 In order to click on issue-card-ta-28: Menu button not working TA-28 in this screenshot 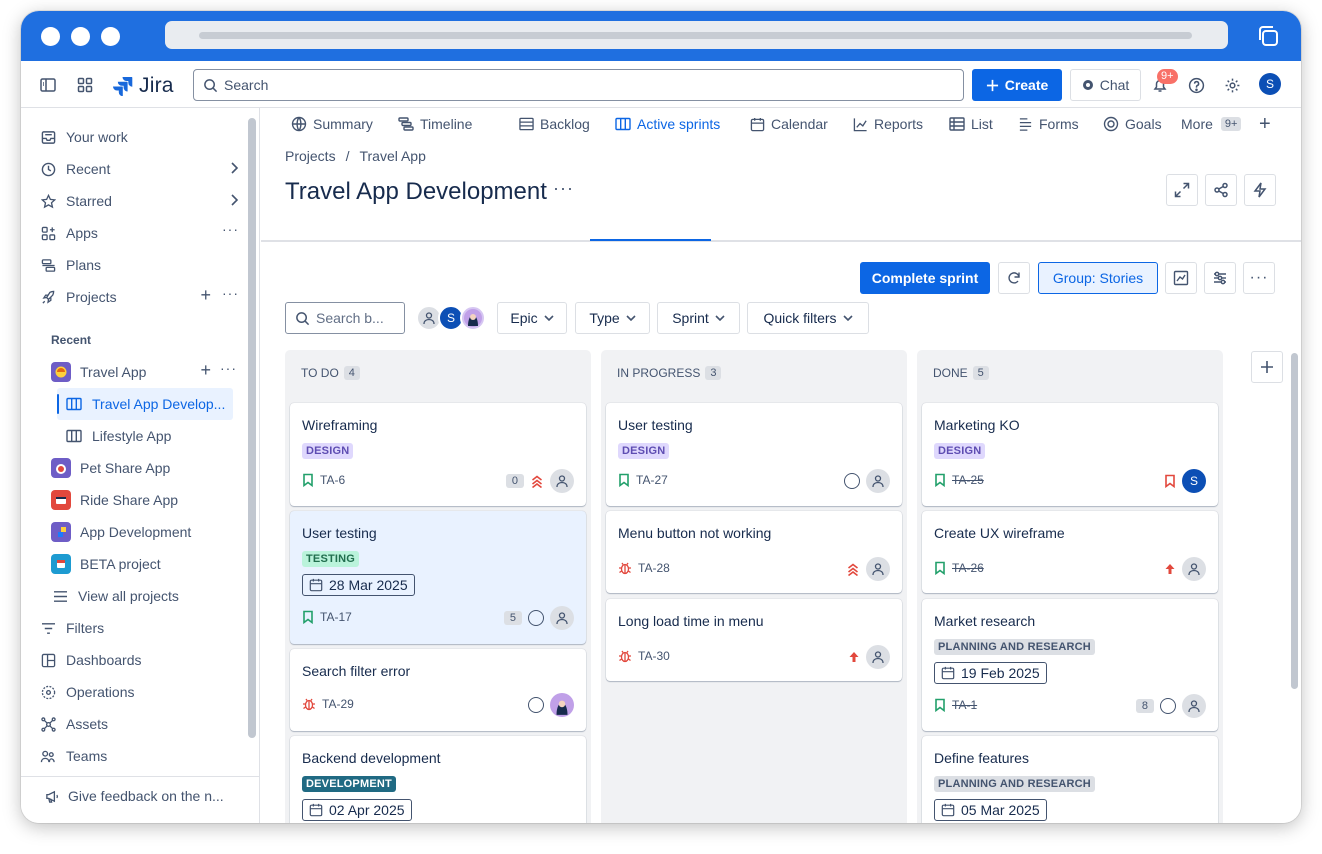, I will do `click(754, 552)`.